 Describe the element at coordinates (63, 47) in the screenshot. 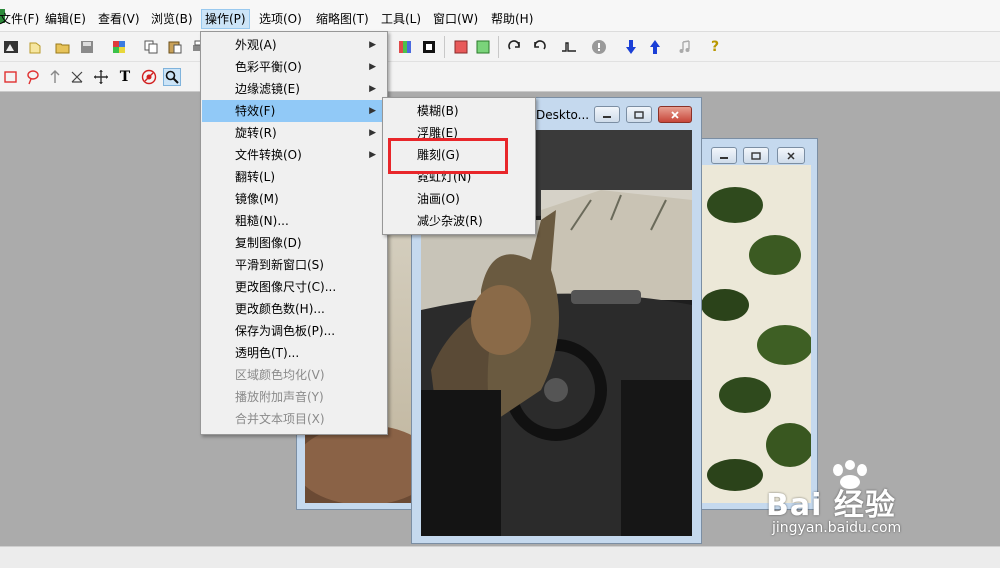

I see `open-folder-icon` at that location.